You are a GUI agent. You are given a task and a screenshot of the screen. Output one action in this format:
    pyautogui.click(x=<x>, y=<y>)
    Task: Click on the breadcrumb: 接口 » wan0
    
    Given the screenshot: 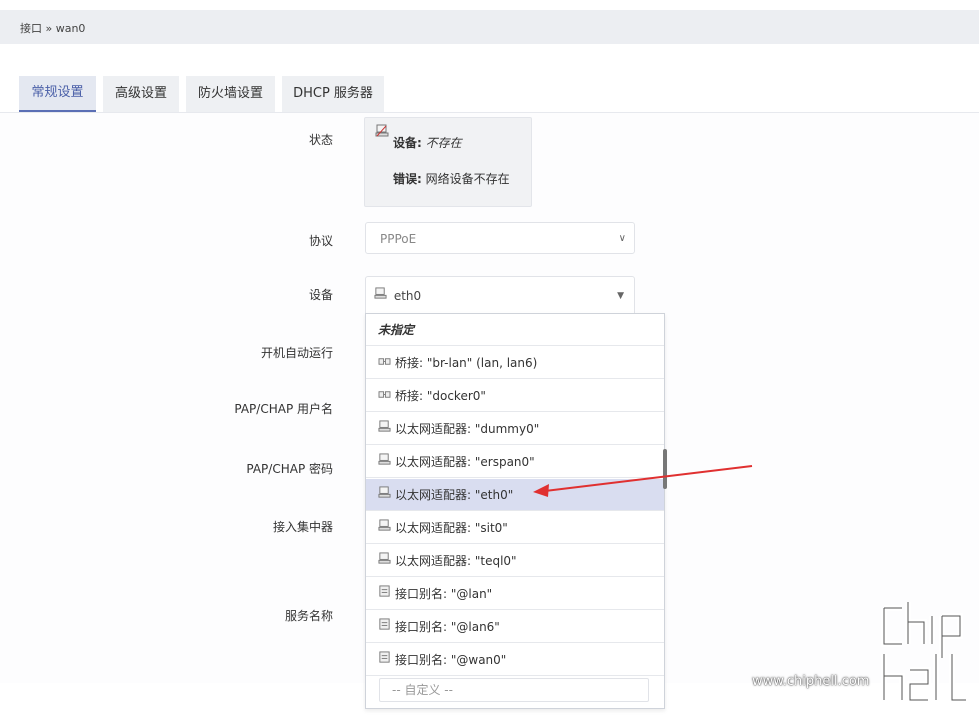 What is the action you would take?
    pyautogui.click(x=52, y=28)
    